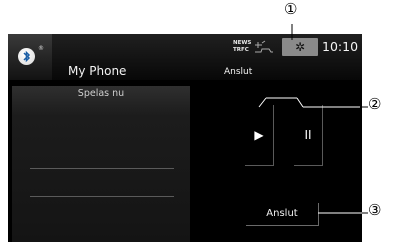 The image size is (396, 250). What do you see at coordinates (375, 210) in the screenshot?
I see `callout-3: ③` at bounding box center [375, 210].